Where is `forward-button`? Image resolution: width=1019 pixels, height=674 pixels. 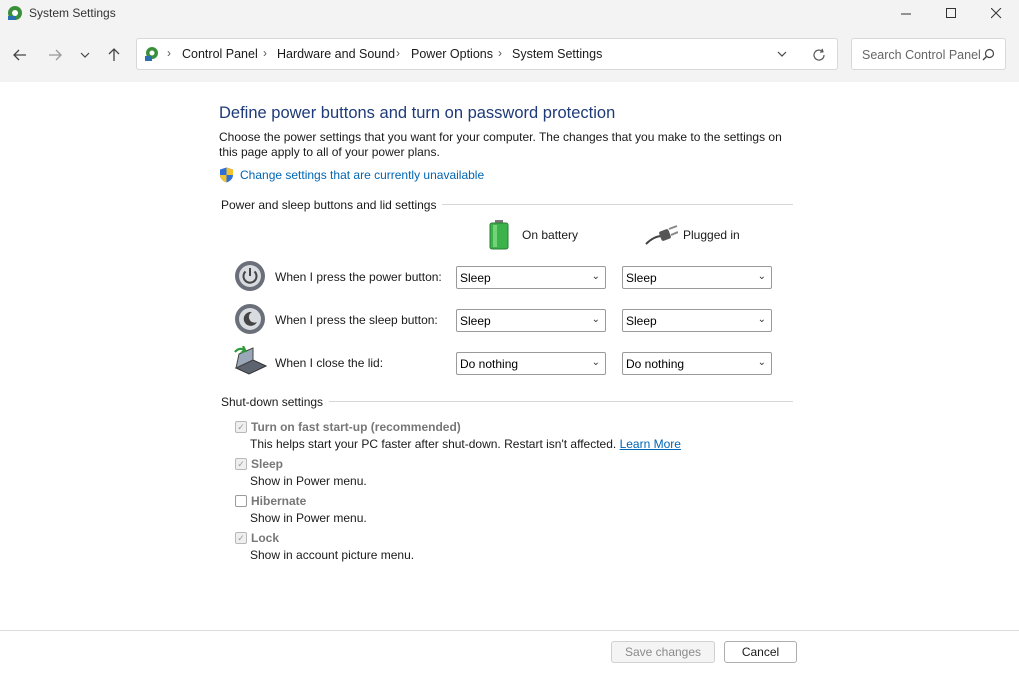
forward-button is located at coordinates (55, 55).